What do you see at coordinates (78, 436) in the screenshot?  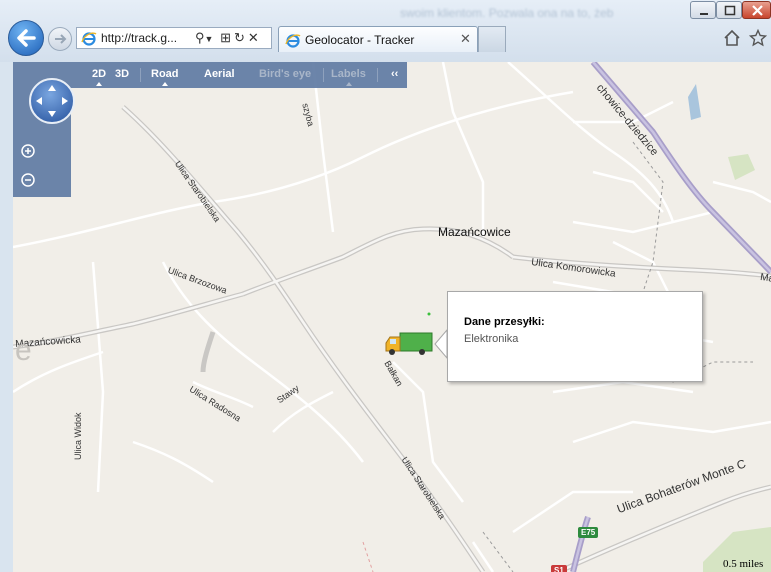 I see `street-label-widok: Ulica Widok` at bounding box center [78, 436].